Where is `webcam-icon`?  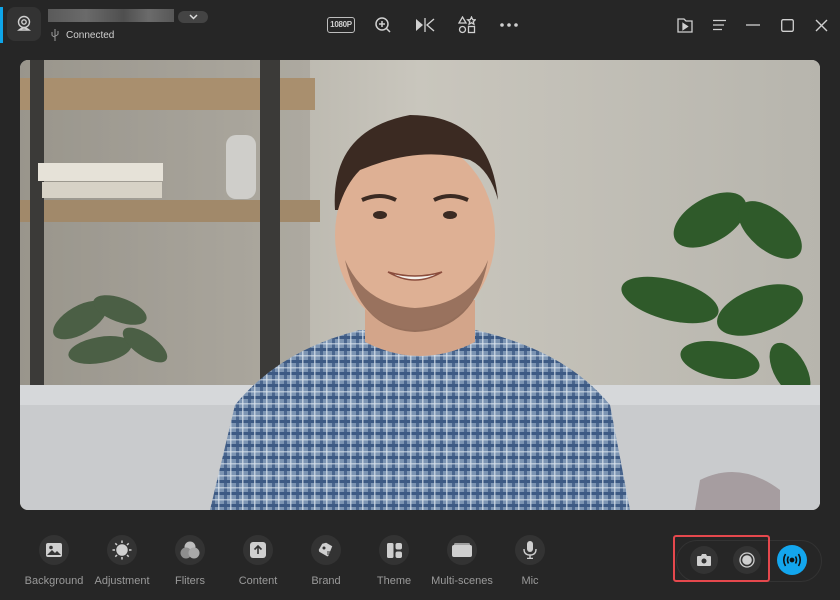
webcam-icon is located at coordinates (24, 23).